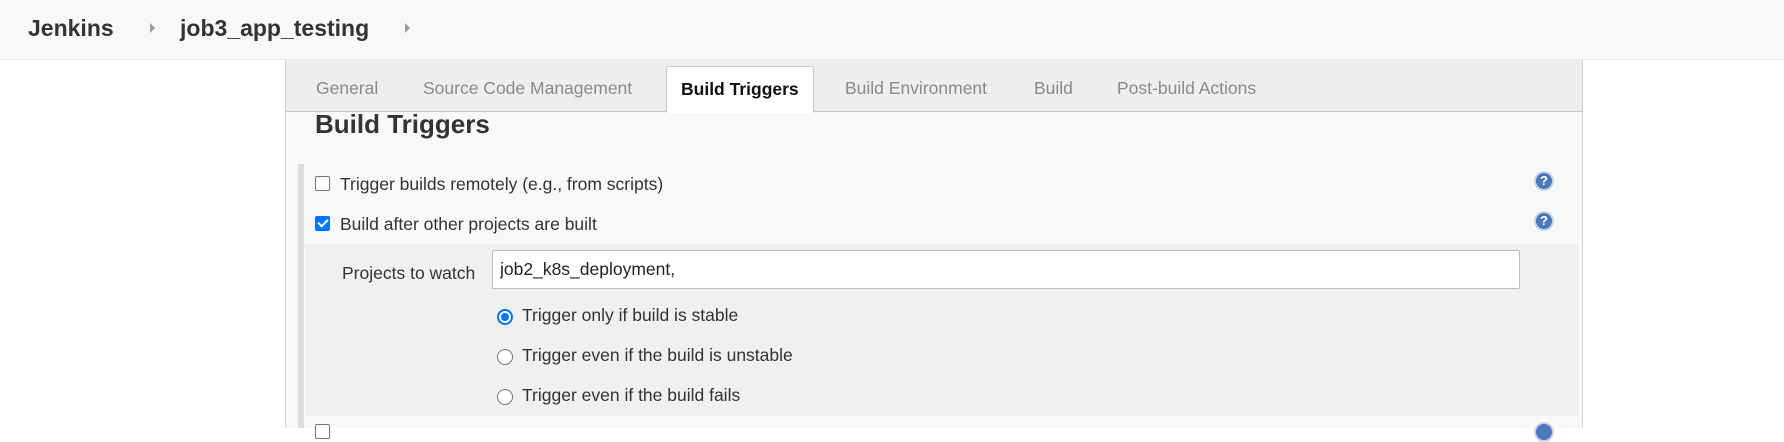 Image resolution: width=1784 pixels, height=442 pixels. Describe the element at coordinates (630, 315) in the screenshot. I see `trigger-stable-label: Trigger only if build is stable` at that location.